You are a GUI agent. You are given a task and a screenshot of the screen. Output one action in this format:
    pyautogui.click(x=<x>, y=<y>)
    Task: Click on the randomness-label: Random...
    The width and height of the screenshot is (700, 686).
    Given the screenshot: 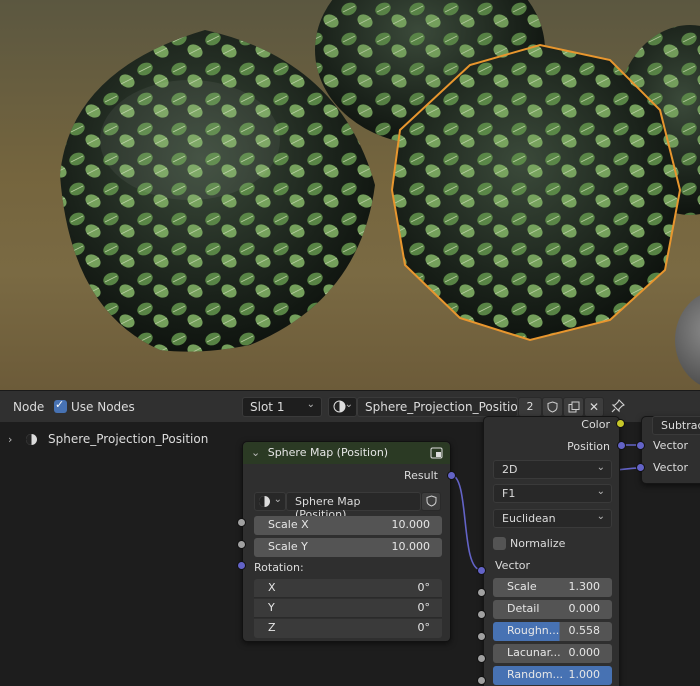 What is the action you would take?
    pyautogui.click(x=535, y=674)
    